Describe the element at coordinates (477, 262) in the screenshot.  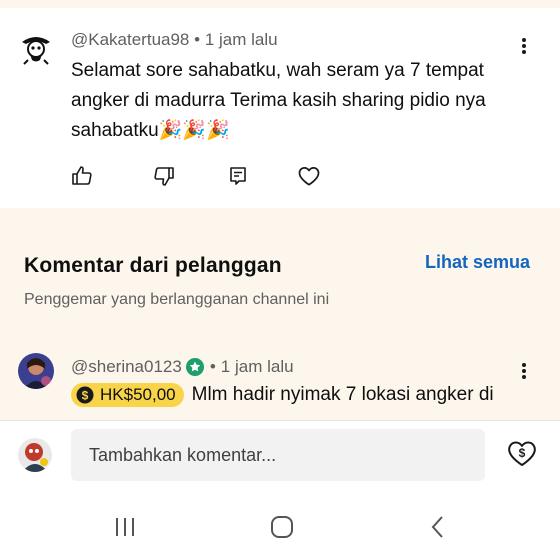
I see `see-all-link: Lihat semua` at that location.